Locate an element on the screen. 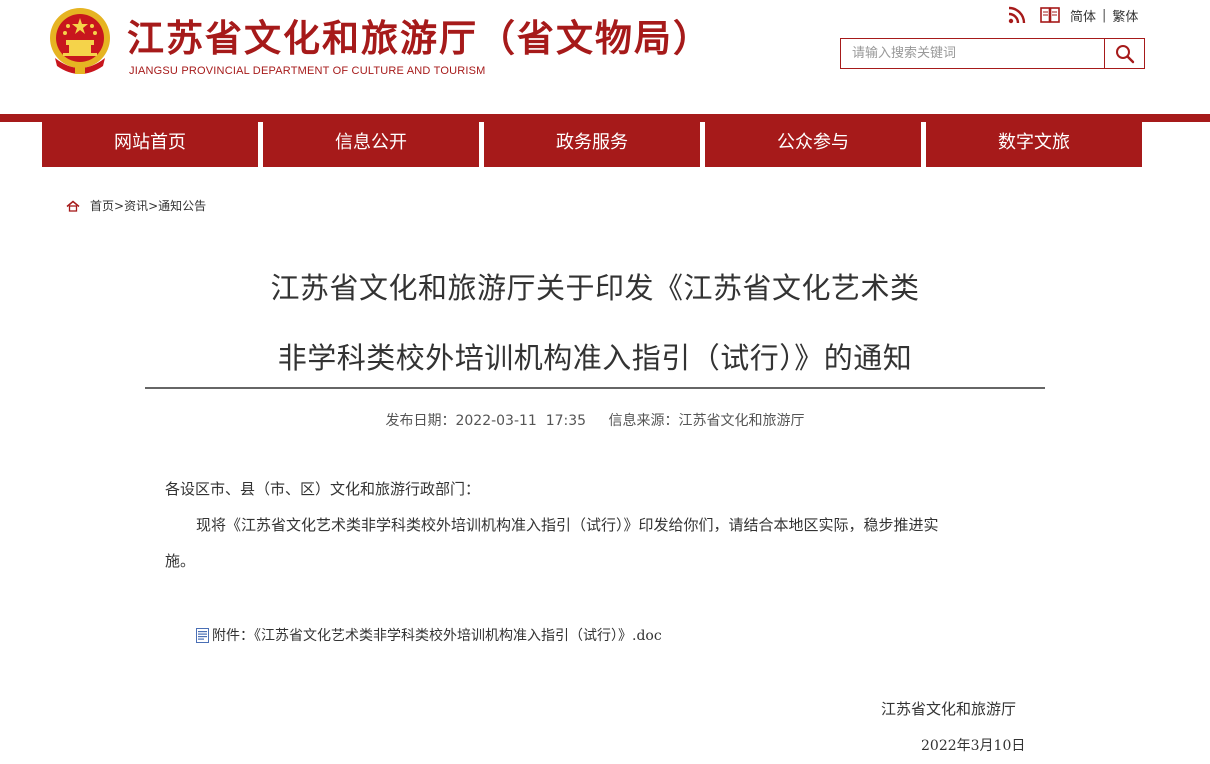  title-divider is located at coordinates (595, 388).